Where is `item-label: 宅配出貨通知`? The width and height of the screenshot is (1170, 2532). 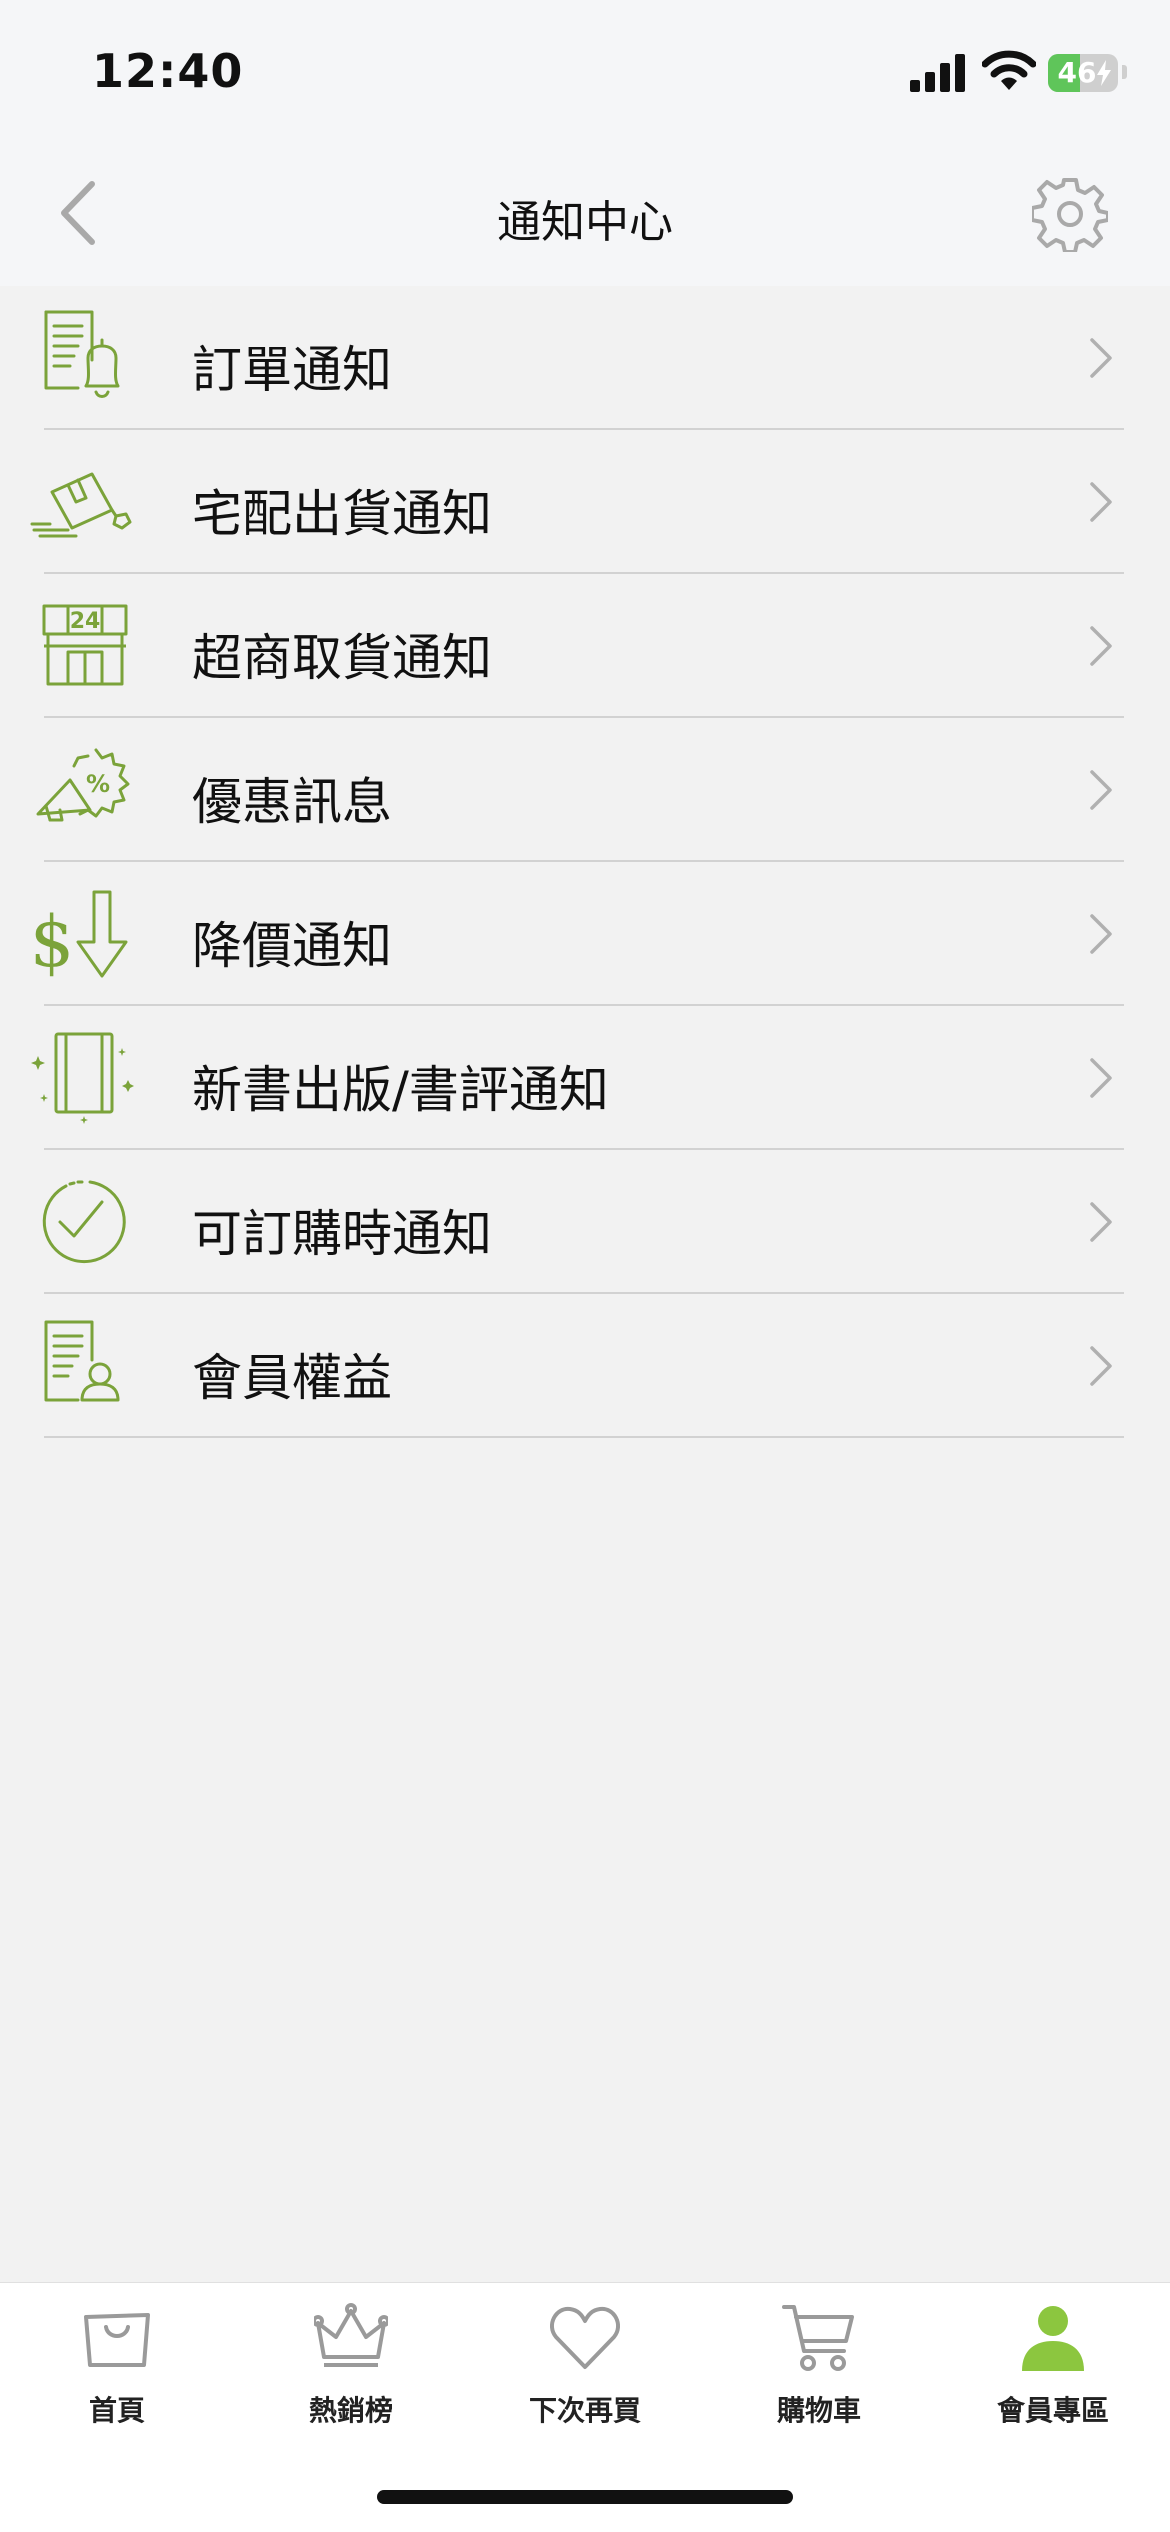 item-label: 宅配出貨通知 is located at coordinates (342, 514).